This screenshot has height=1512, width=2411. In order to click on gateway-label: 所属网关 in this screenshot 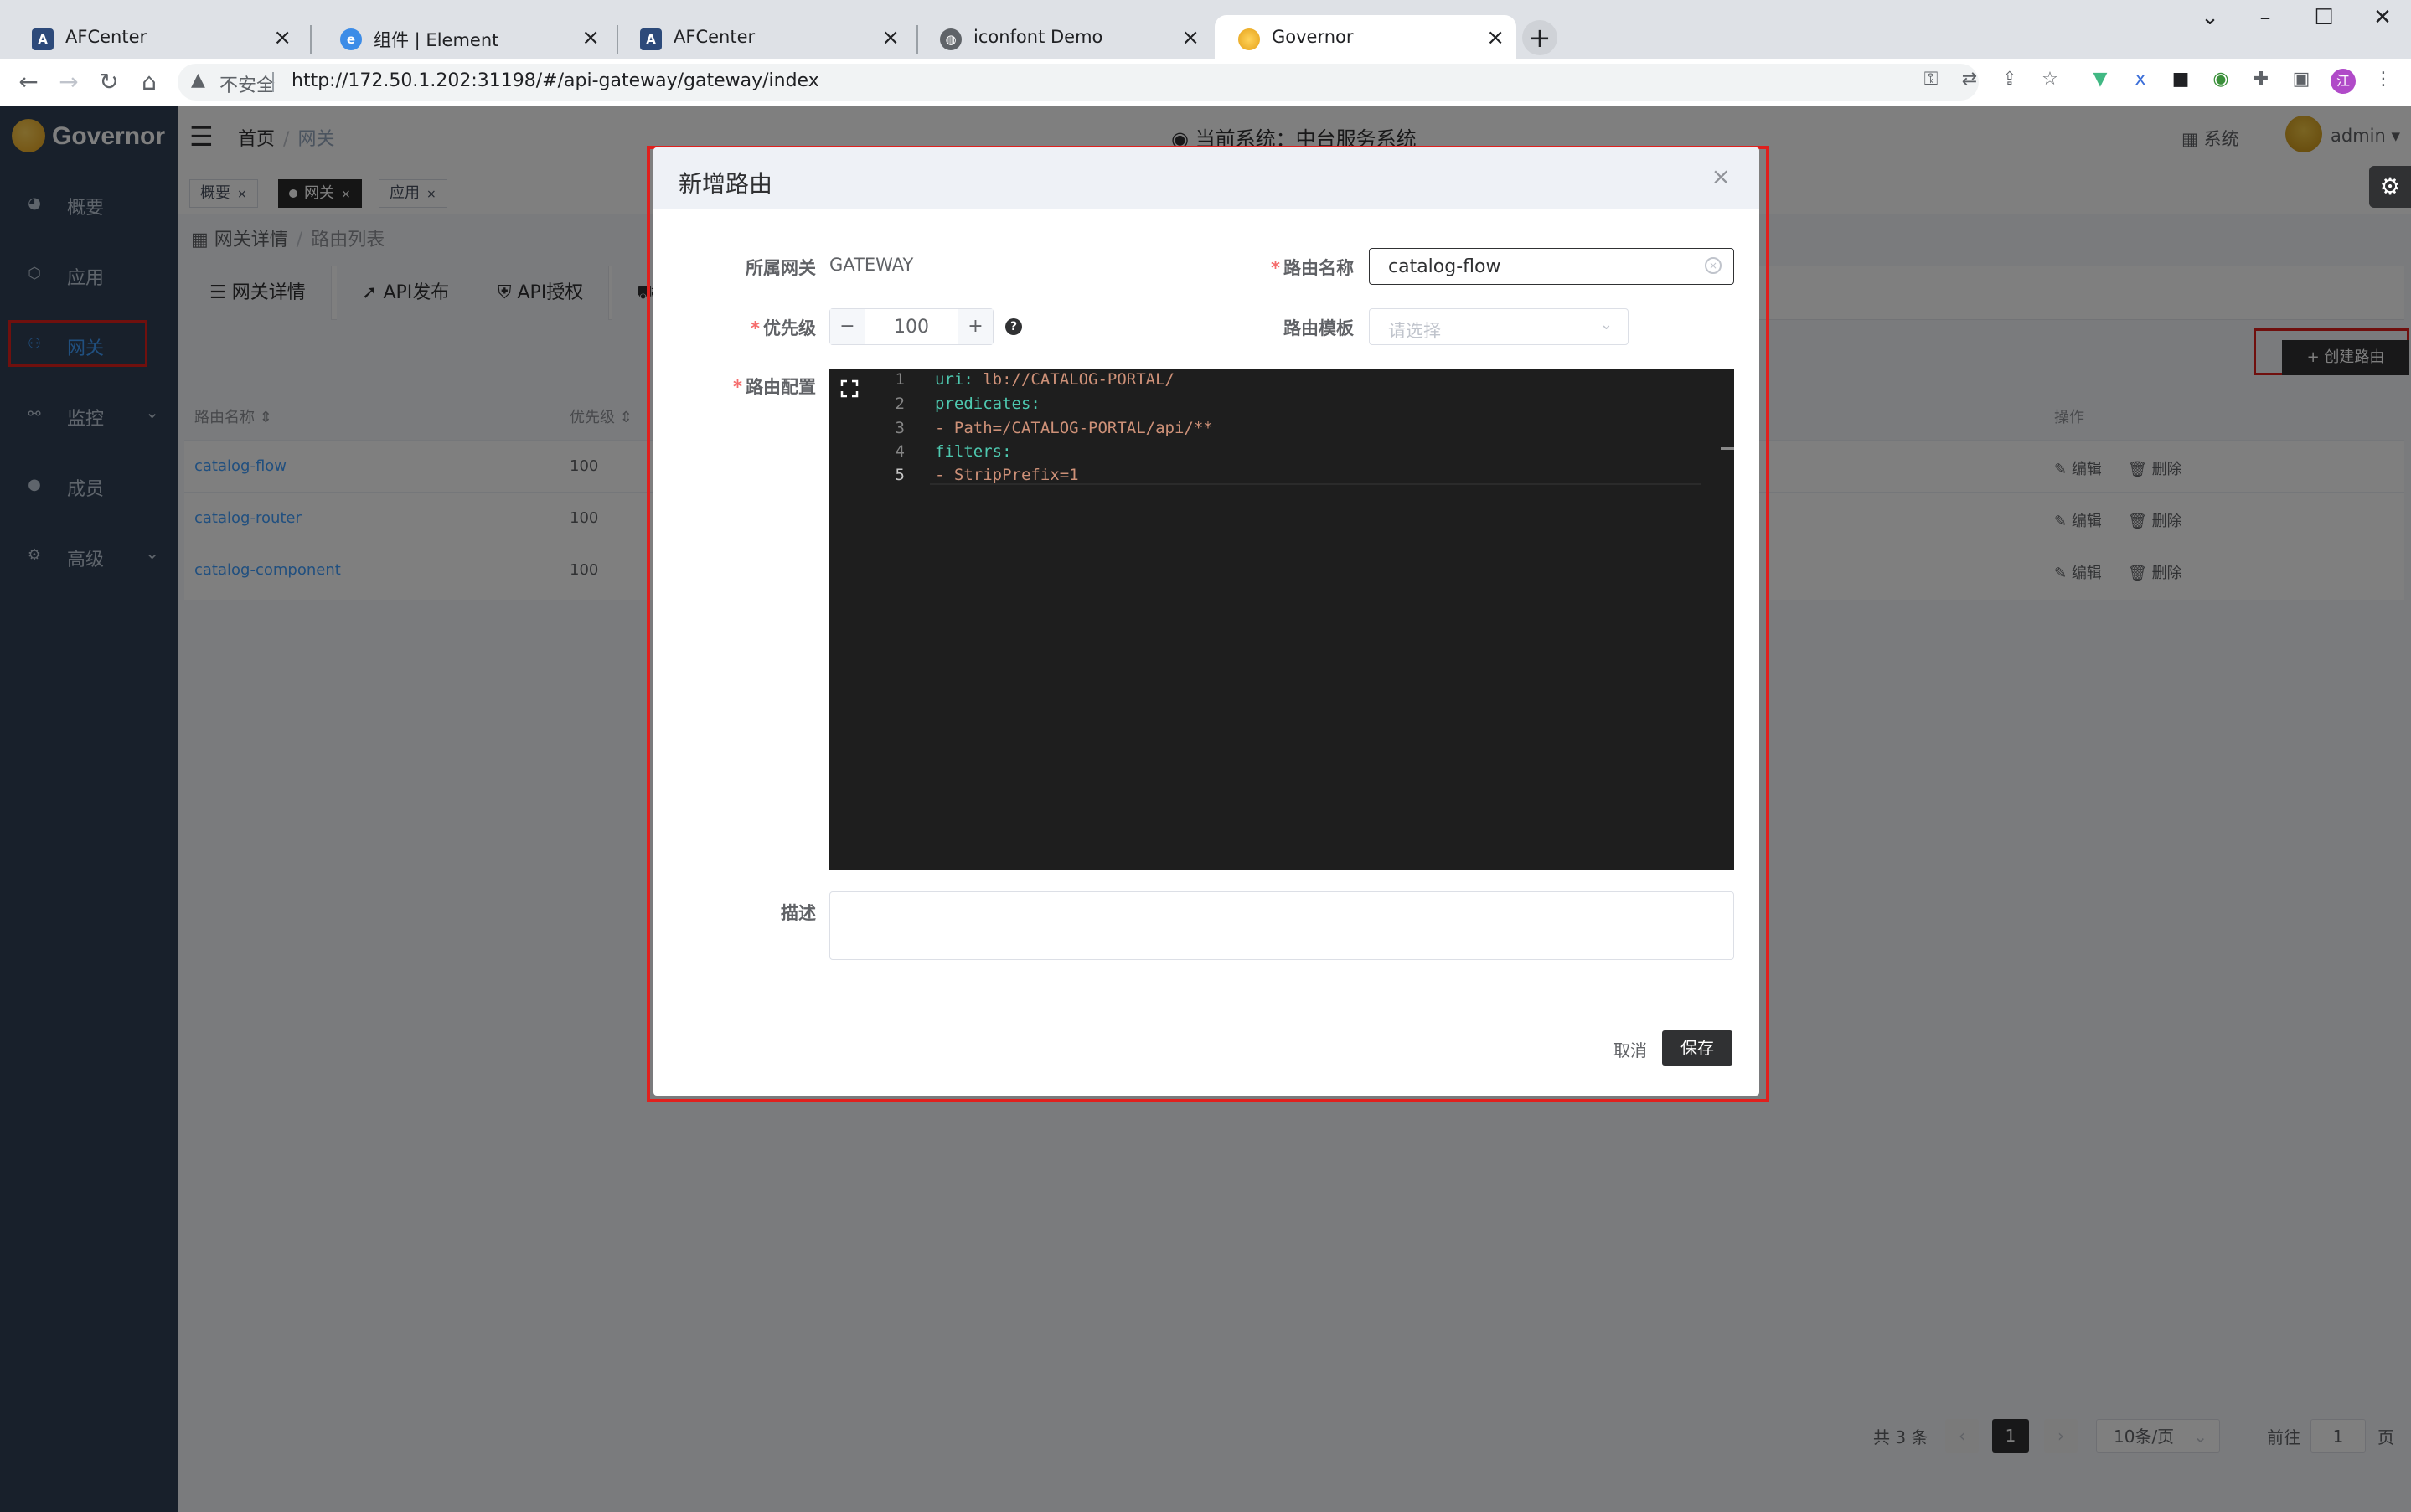, I will do `click(781, 268)`.